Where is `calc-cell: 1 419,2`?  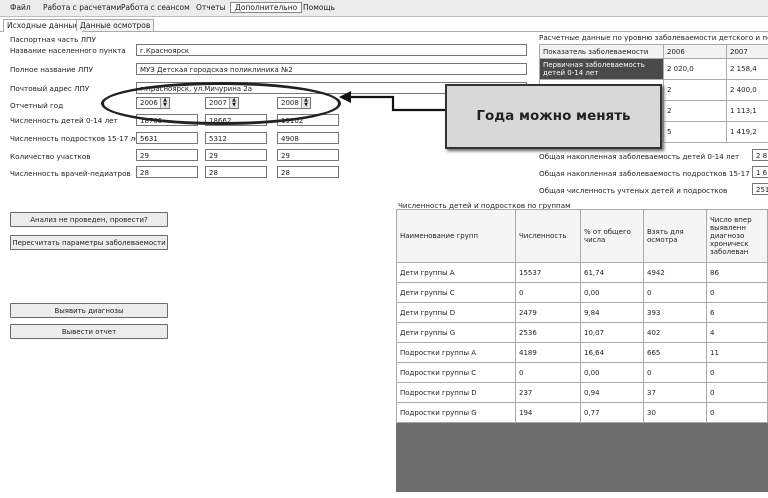 calc-cell: 1 419,2 is located at coordinates (747, 132).